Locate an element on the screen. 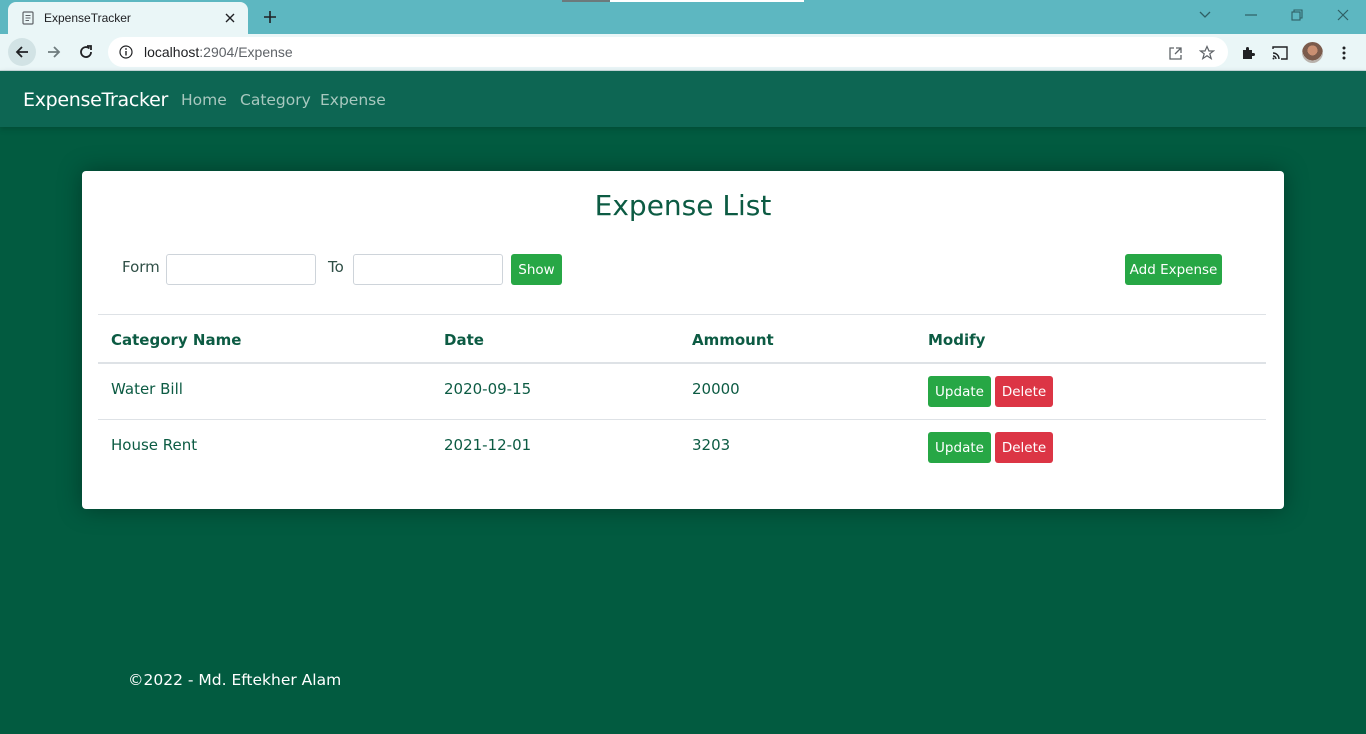 This screenshot has height=734, width=1366. cast-icon is located at coordinates (1280, 53).